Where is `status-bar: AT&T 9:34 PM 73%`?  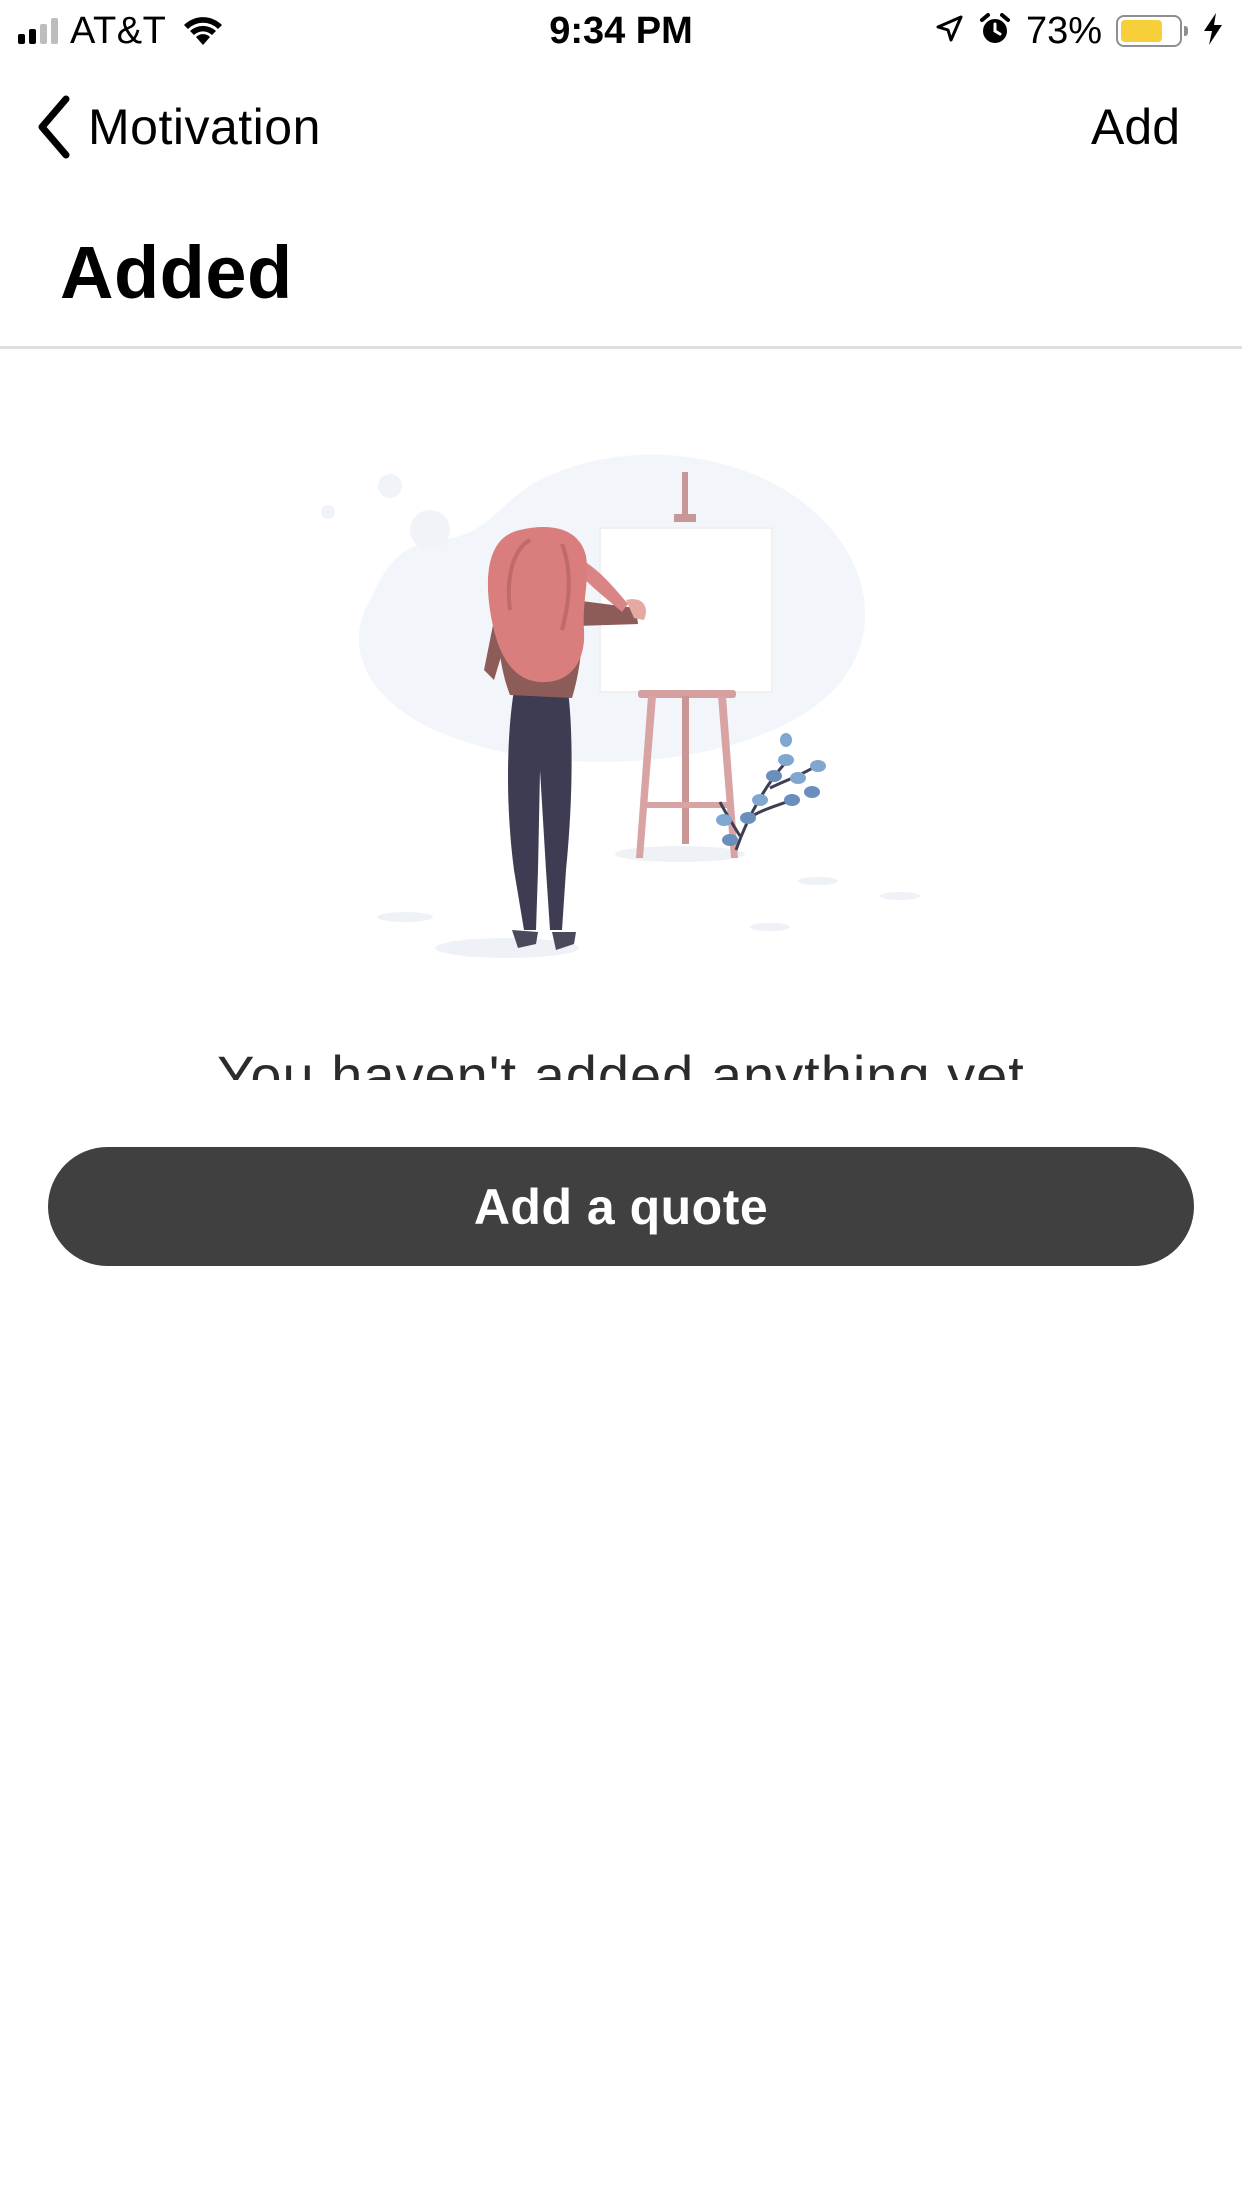 status-bar: AT&T 9:34 PM 73% is located at coordinates (621, 31).